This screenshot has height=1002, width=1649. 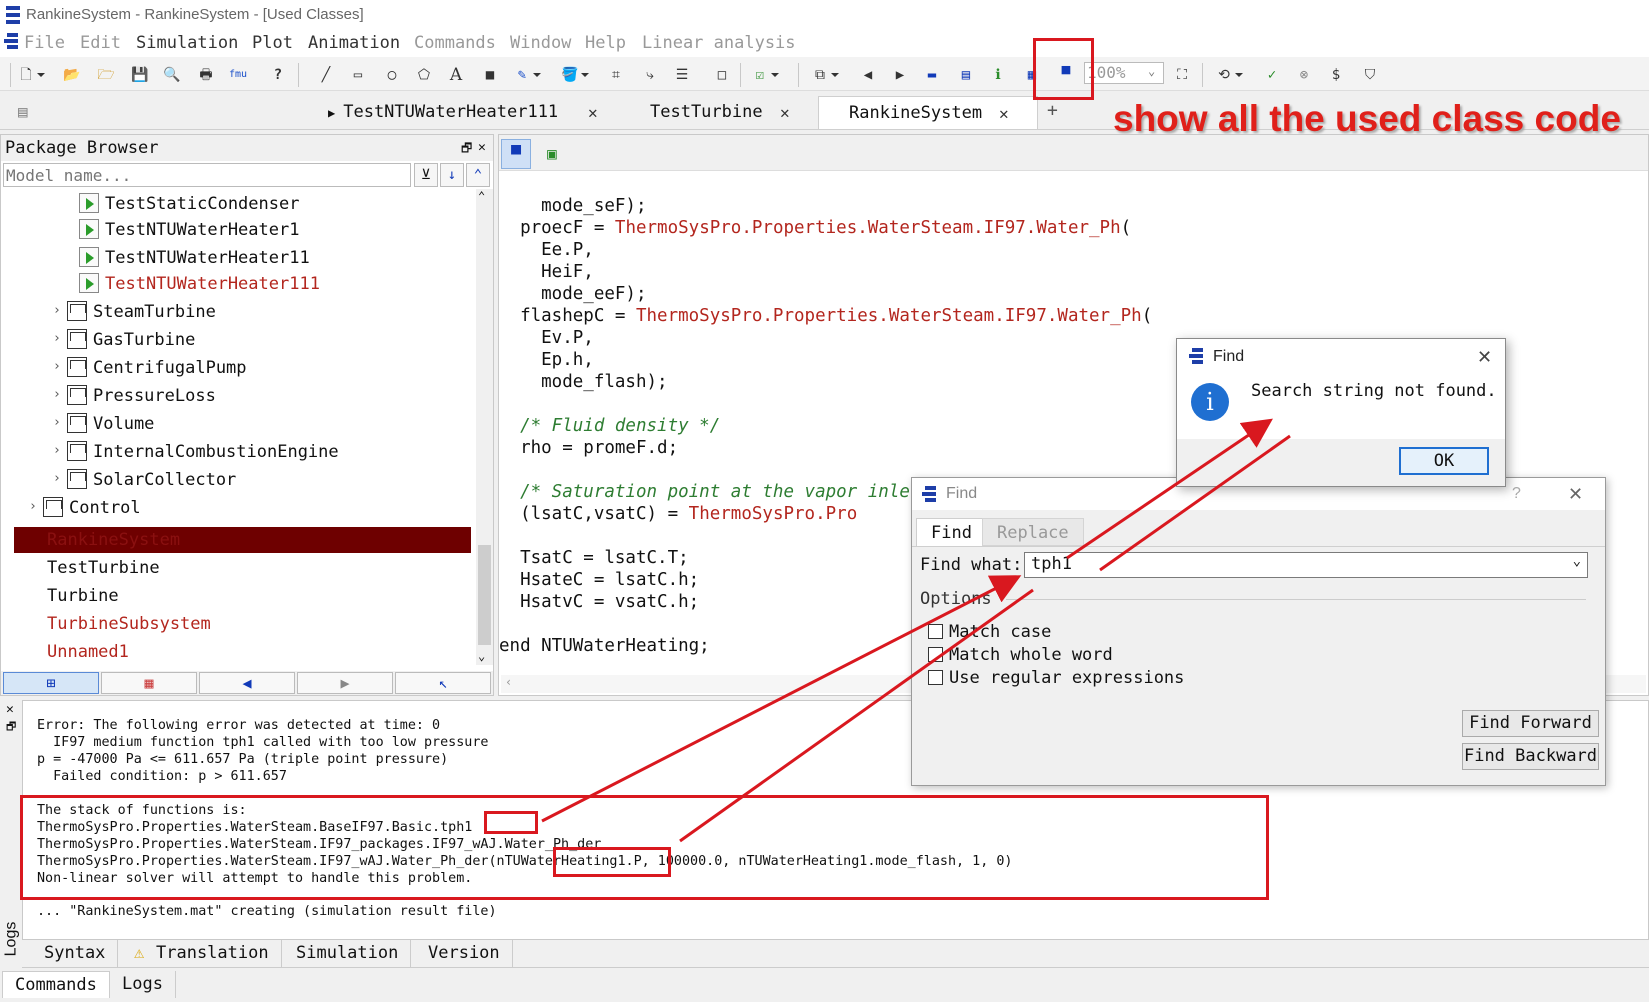 What do you see at coordinates (23, 111) in the screenshot?
I see `library-window-icon: ▤` at bounding box center [23, 111].